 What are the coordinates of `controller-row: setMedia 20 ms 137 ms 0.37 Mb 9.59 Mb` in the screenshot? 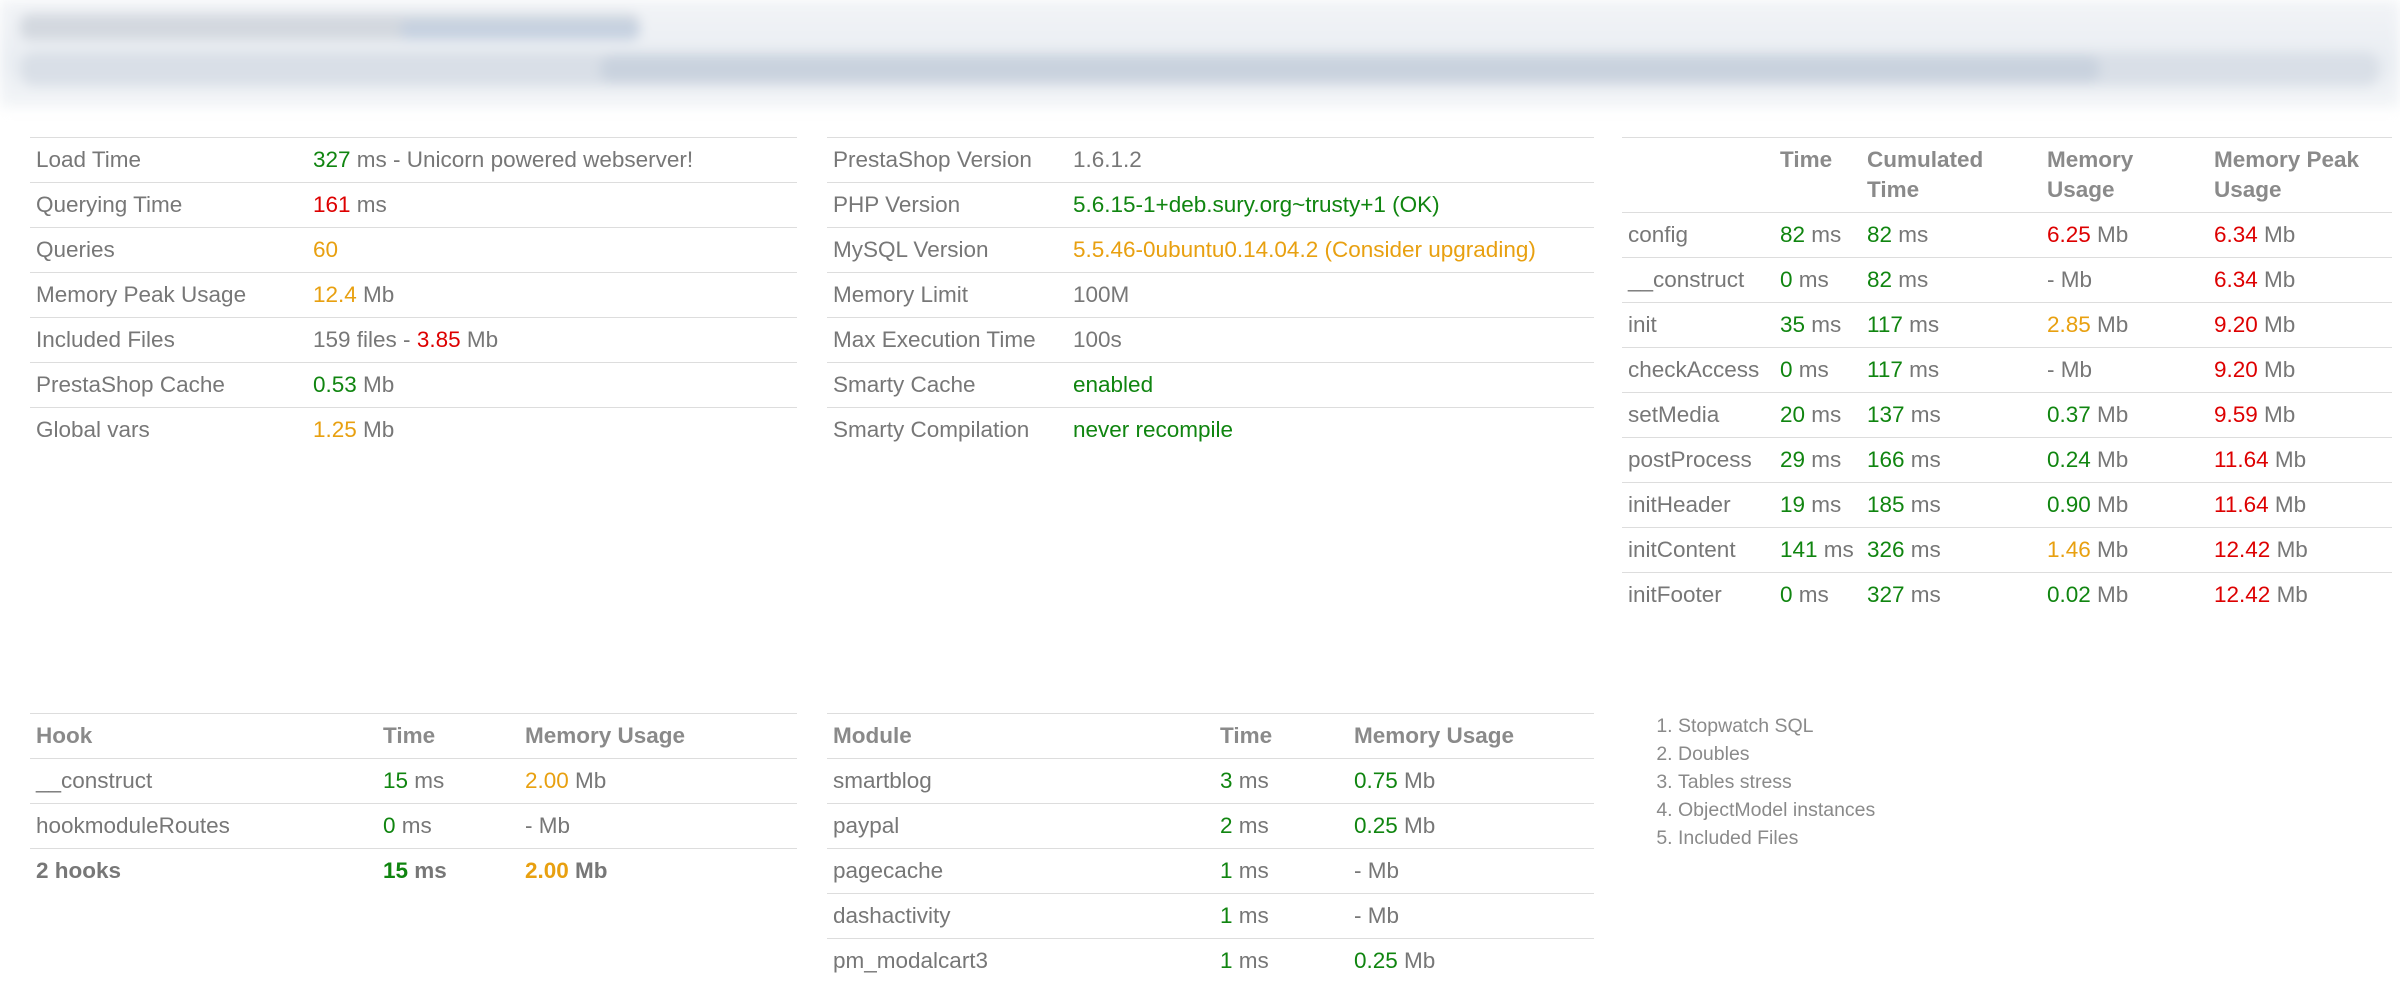 It's located at (2007, 415).